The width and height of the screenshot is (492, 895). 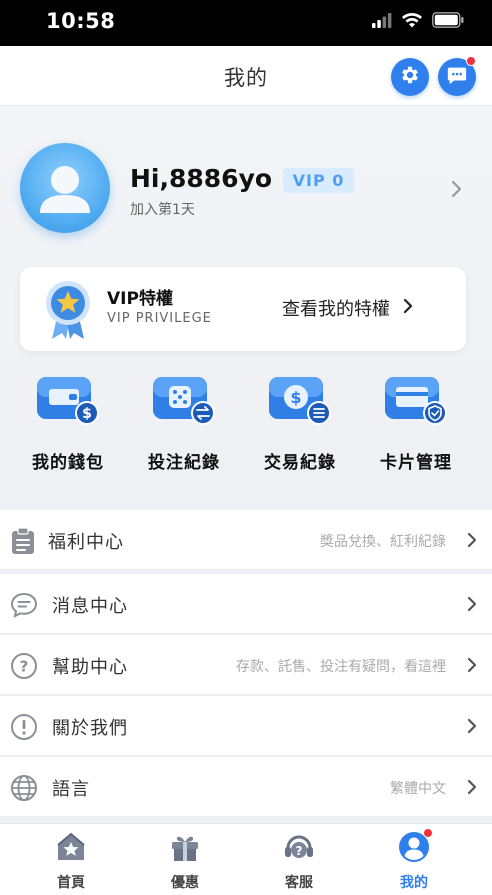 I want to click on menu-label: 語言, so click(x=71, y=789).